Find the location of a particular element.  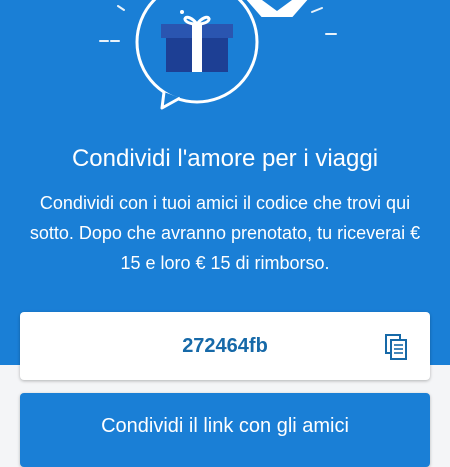

referral-code: 272464fb is located at coordinates (225, 346).